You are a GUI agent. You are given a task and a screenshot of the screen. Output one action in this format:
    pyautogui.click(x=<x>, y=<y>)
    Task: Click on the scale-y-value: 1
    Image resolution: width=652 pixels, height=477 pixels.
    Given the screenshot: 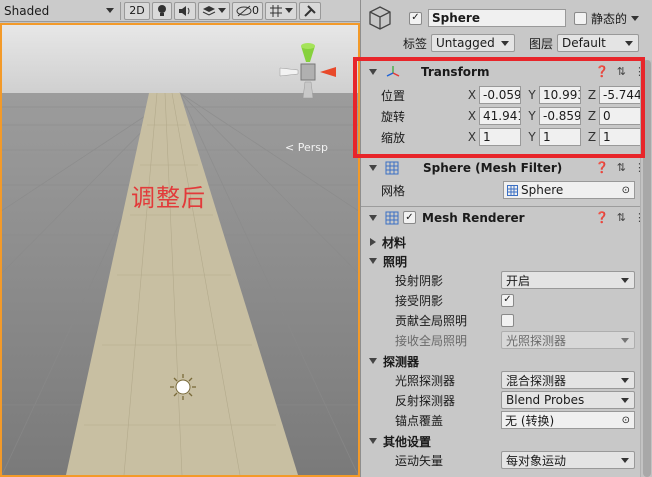 What is the action you would take?
    pyautogui.click(x=547, y=137)
    